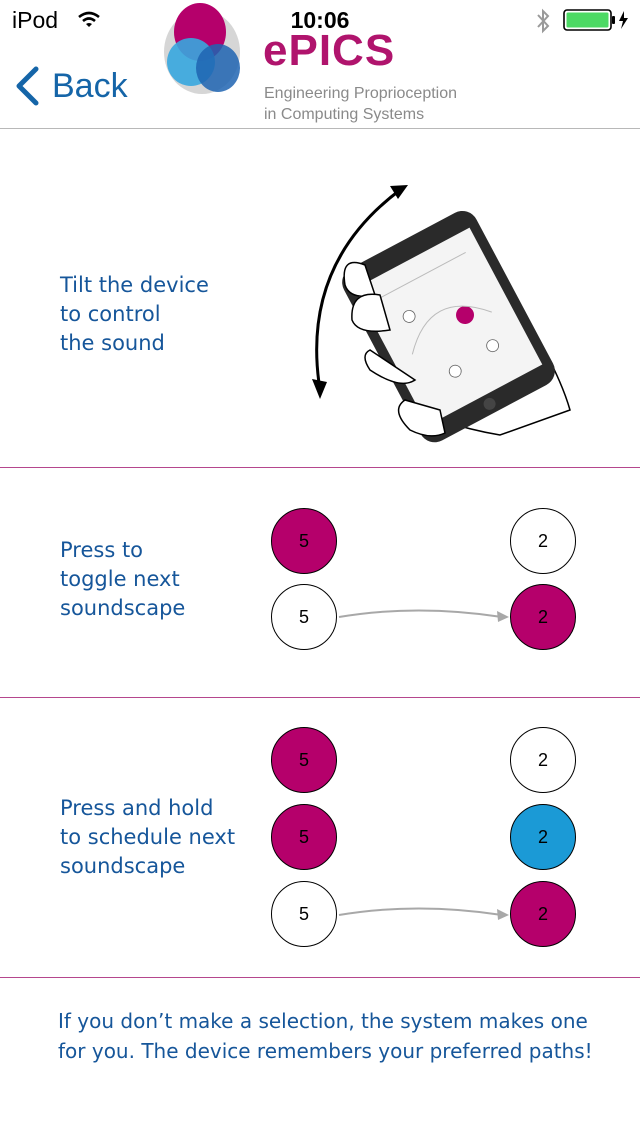  What do you see at coordinates (423, 615) in the screenshot?
I see `toggle-transition-arrow-icon` at bounding box center [423, 615].